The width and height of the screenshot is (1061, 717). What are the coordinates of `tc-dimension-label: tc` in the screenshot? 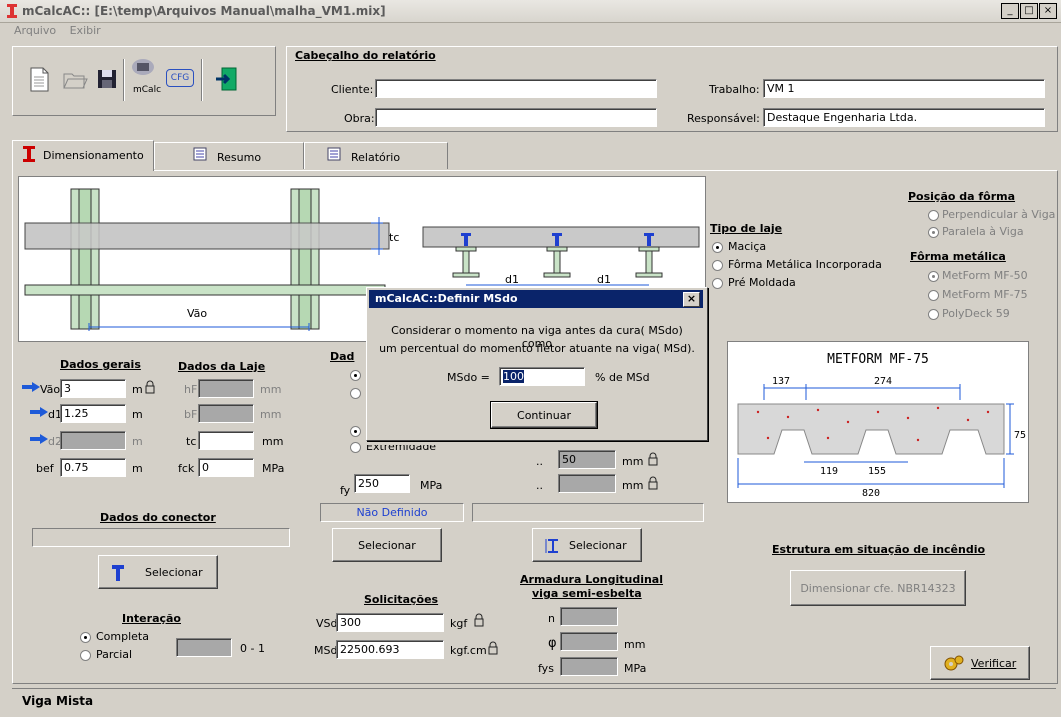 It's located at (394, 237).